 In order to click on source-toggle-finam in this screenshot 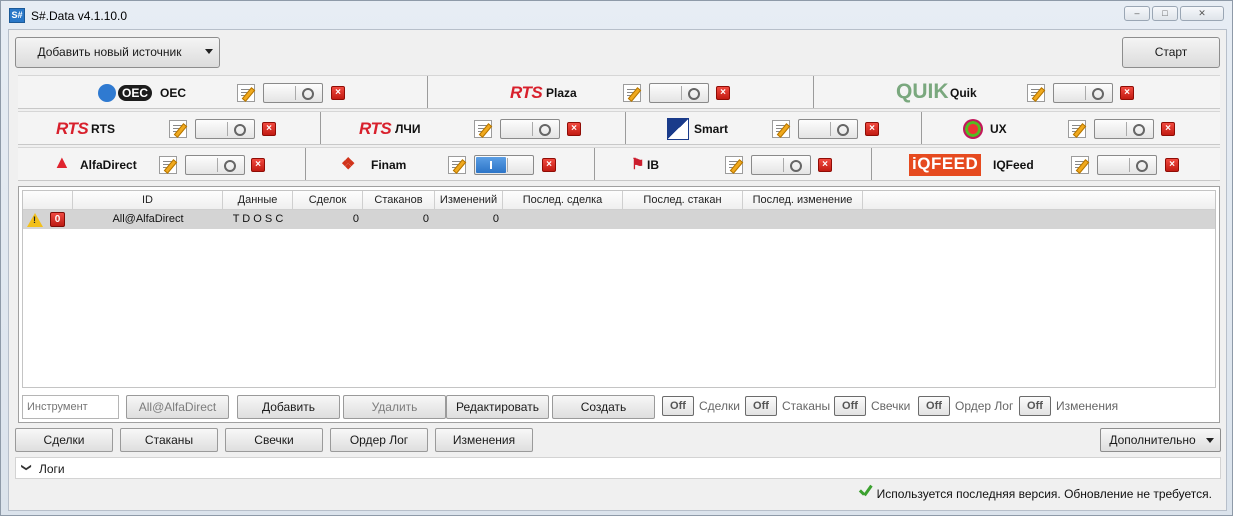, I will do `click(504, 165)`.